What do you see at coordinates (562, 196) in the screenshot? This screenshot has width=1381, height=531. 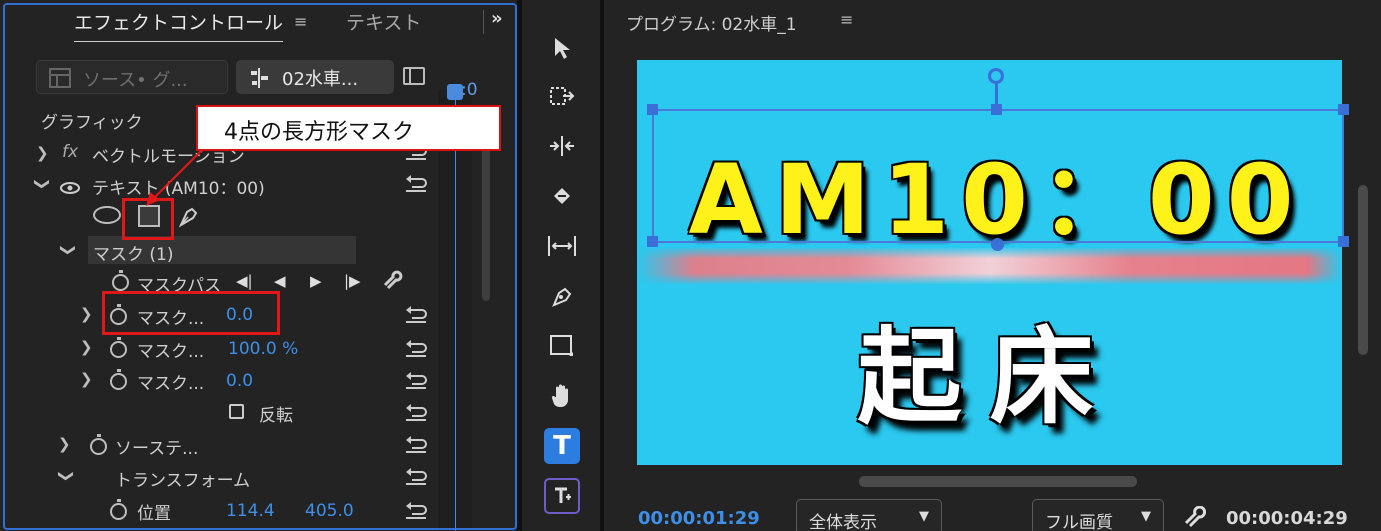 I see `razor-tool` at bounding box center [562, 196].